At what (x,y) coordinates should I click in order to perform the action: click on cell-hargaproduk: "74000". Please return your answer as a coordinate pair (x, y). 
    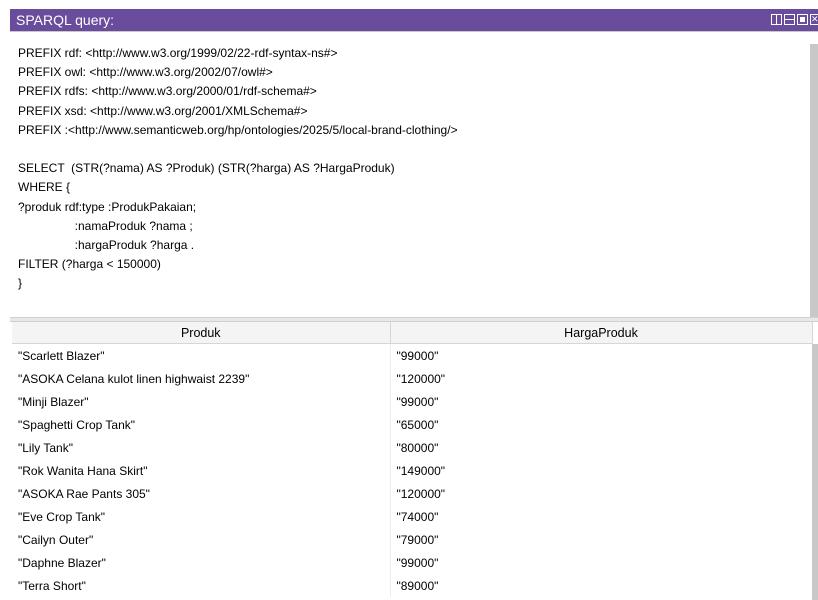
    Looking at the image, I should click on (601, 516).